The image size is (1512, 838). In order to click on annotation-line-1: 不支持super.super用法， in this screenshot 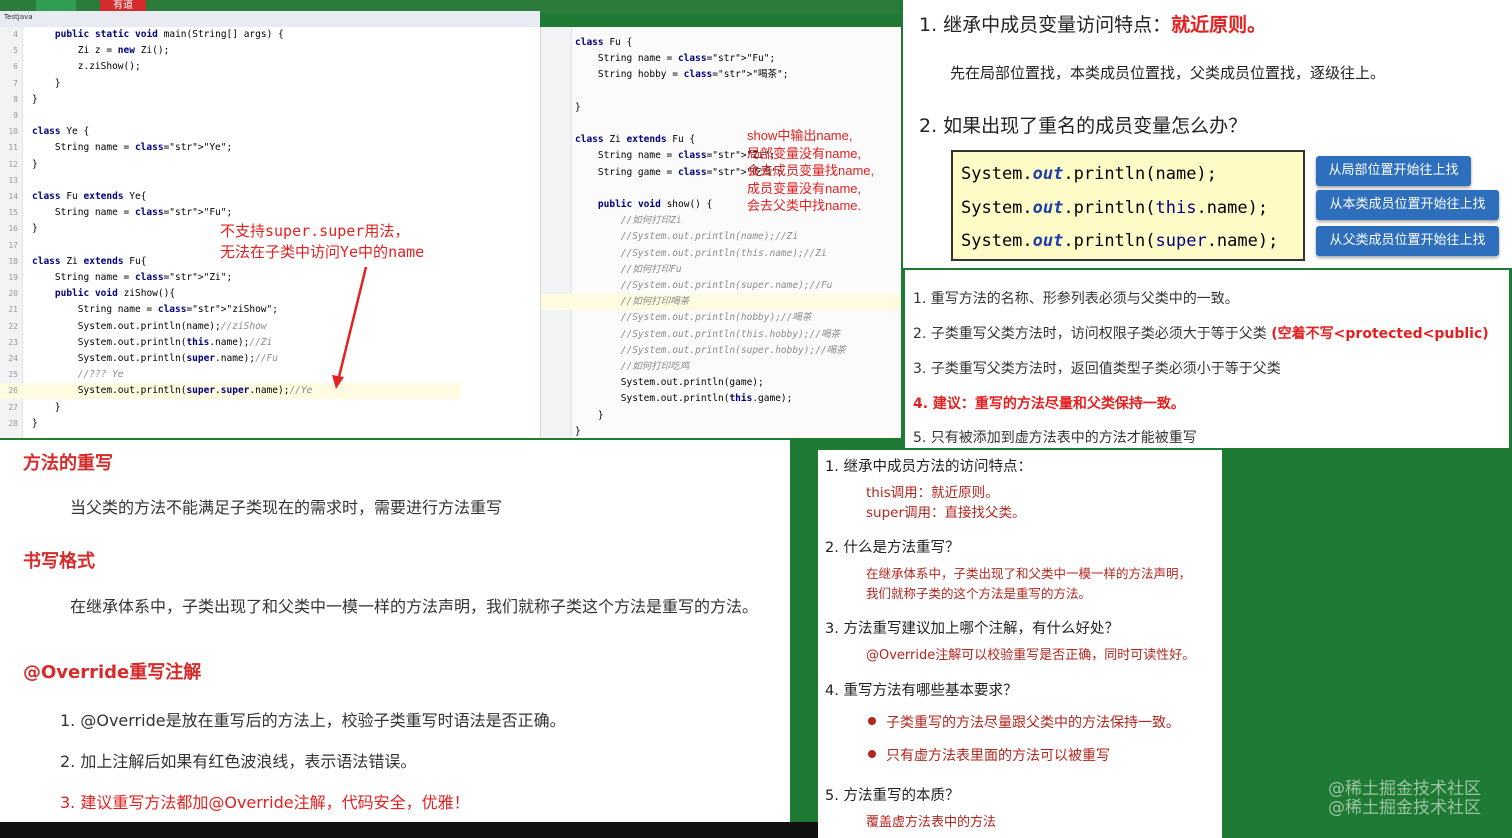, I will do `click(315, 231)`.